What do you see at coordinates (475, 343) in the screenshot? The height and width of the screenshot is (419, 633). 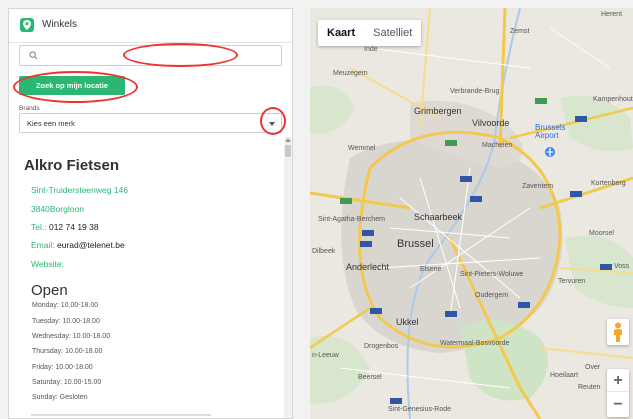 I see `map-label: Watermaal-Bosvoorde` at bounding box center [475, 343].